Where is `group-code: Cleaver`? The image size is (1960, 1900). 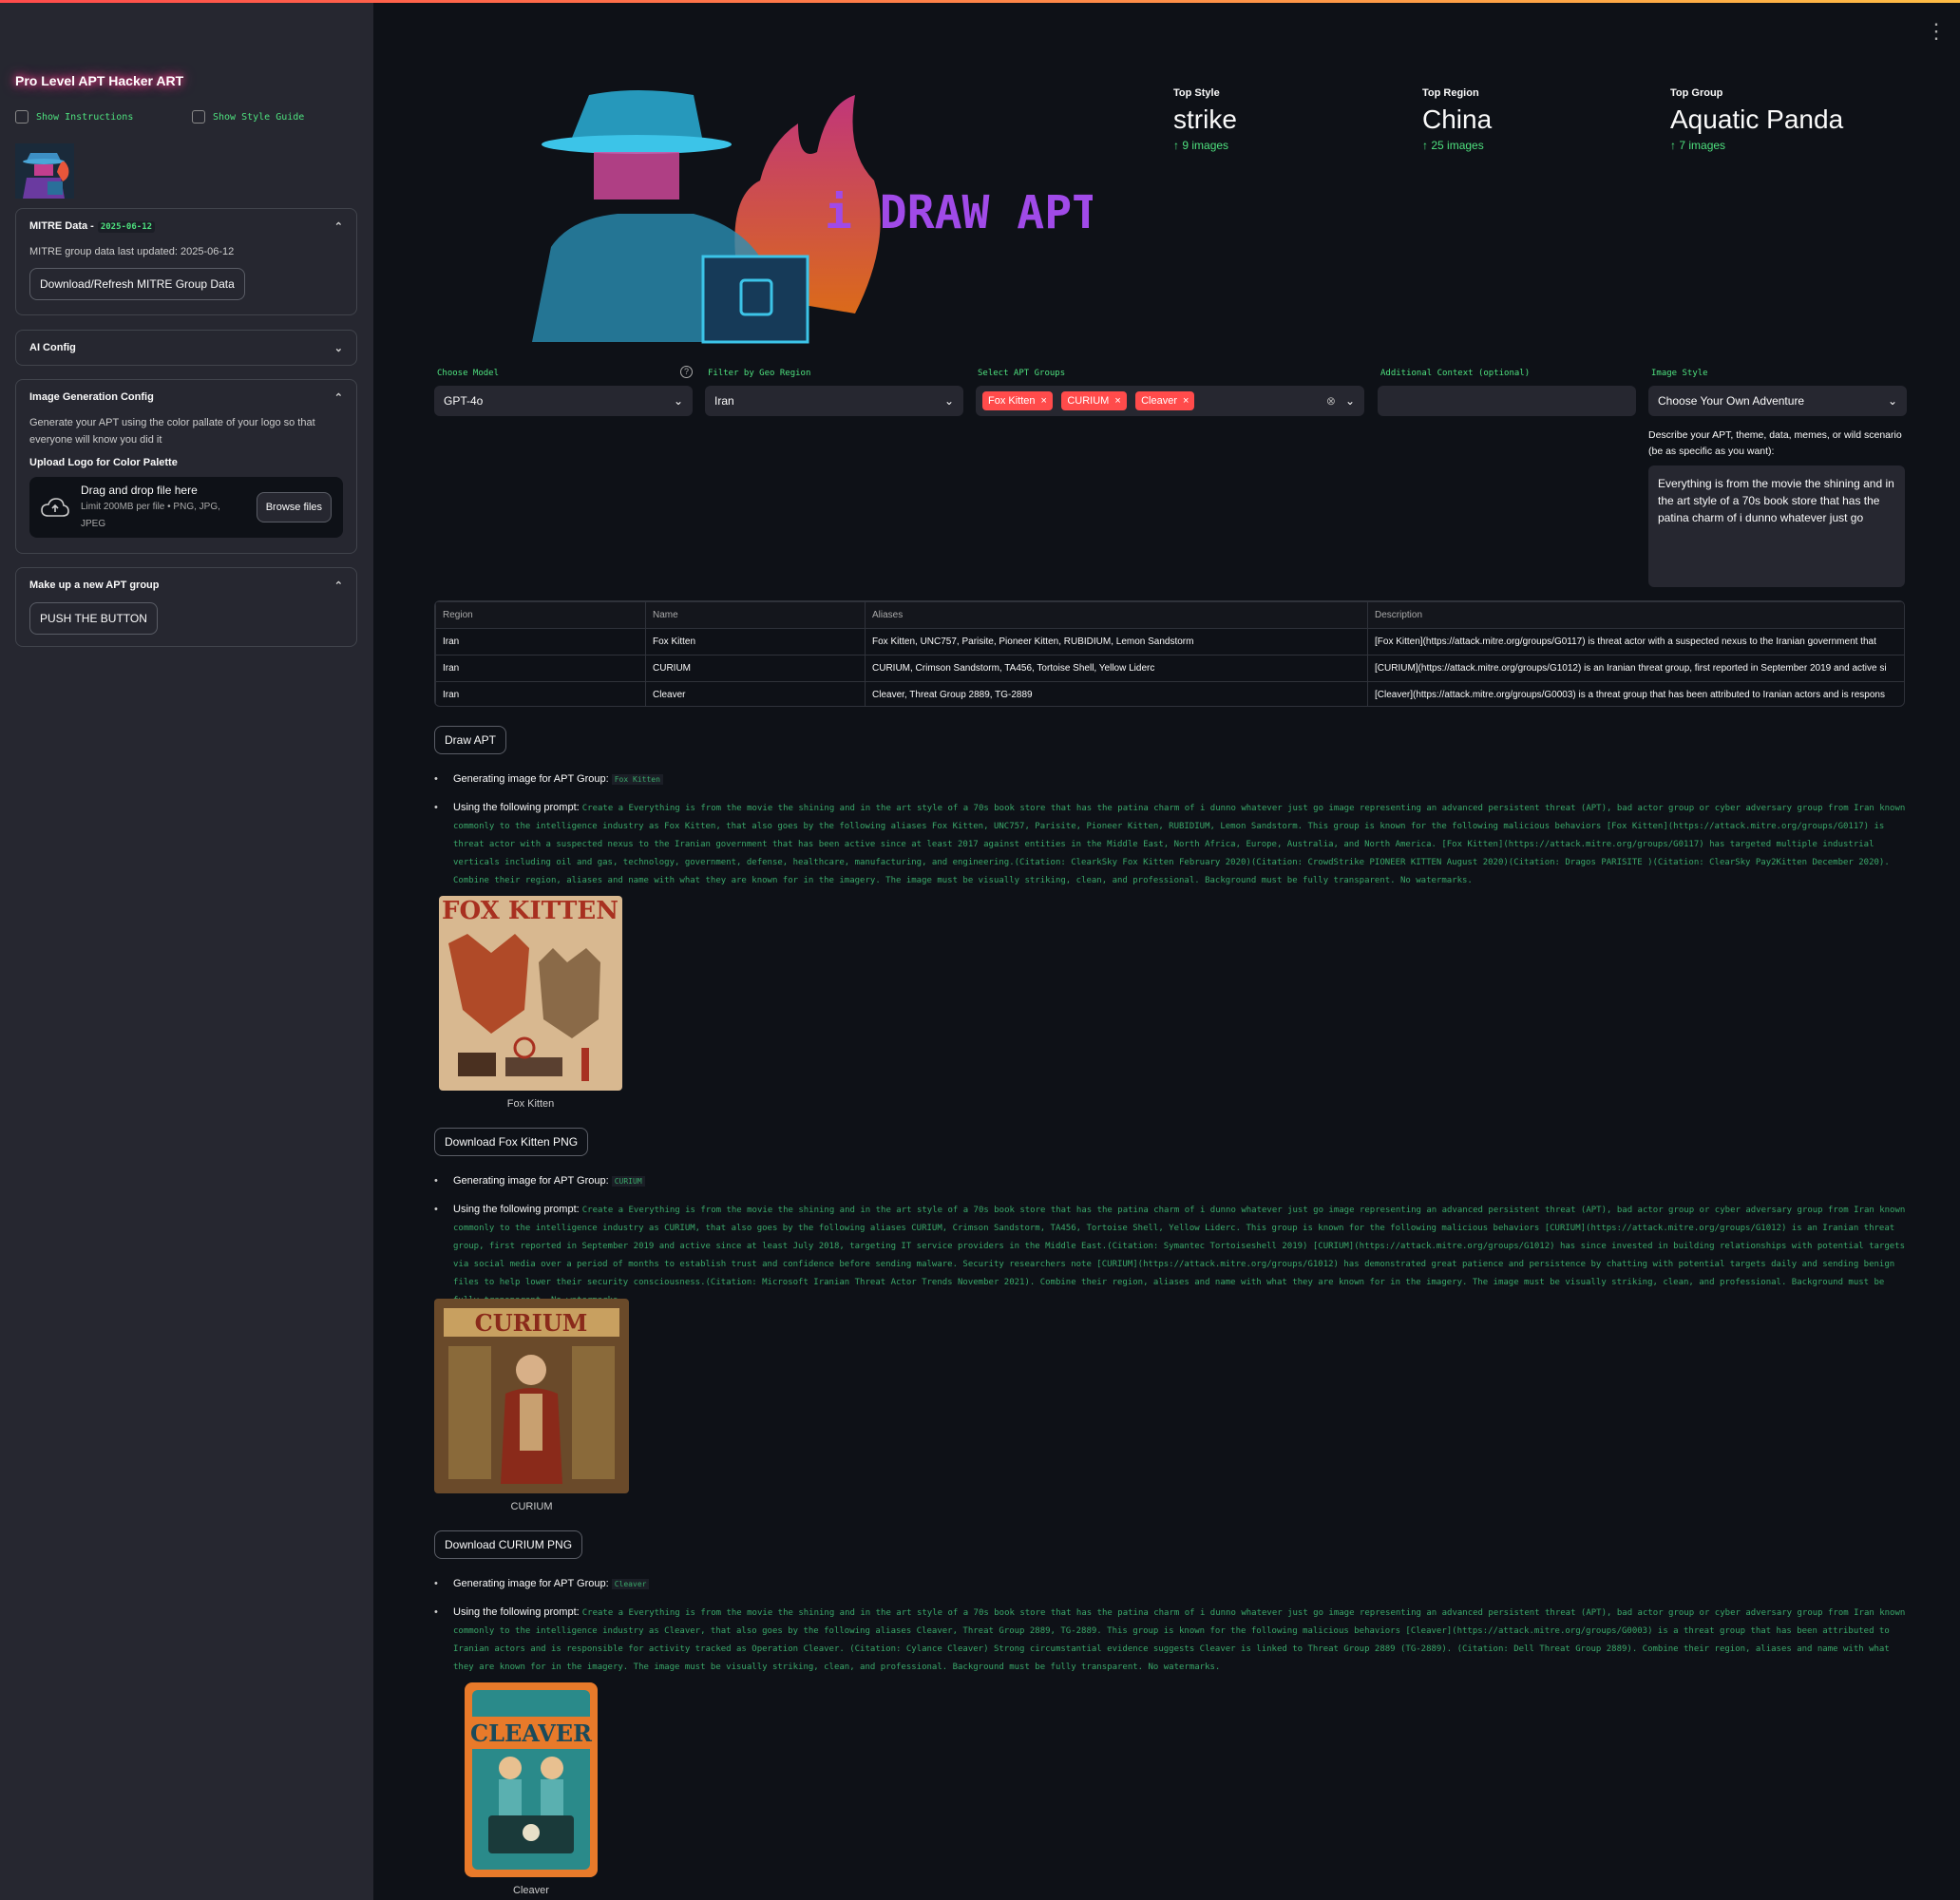
group-code: Cleaver is located at coordinates (630, 1584).